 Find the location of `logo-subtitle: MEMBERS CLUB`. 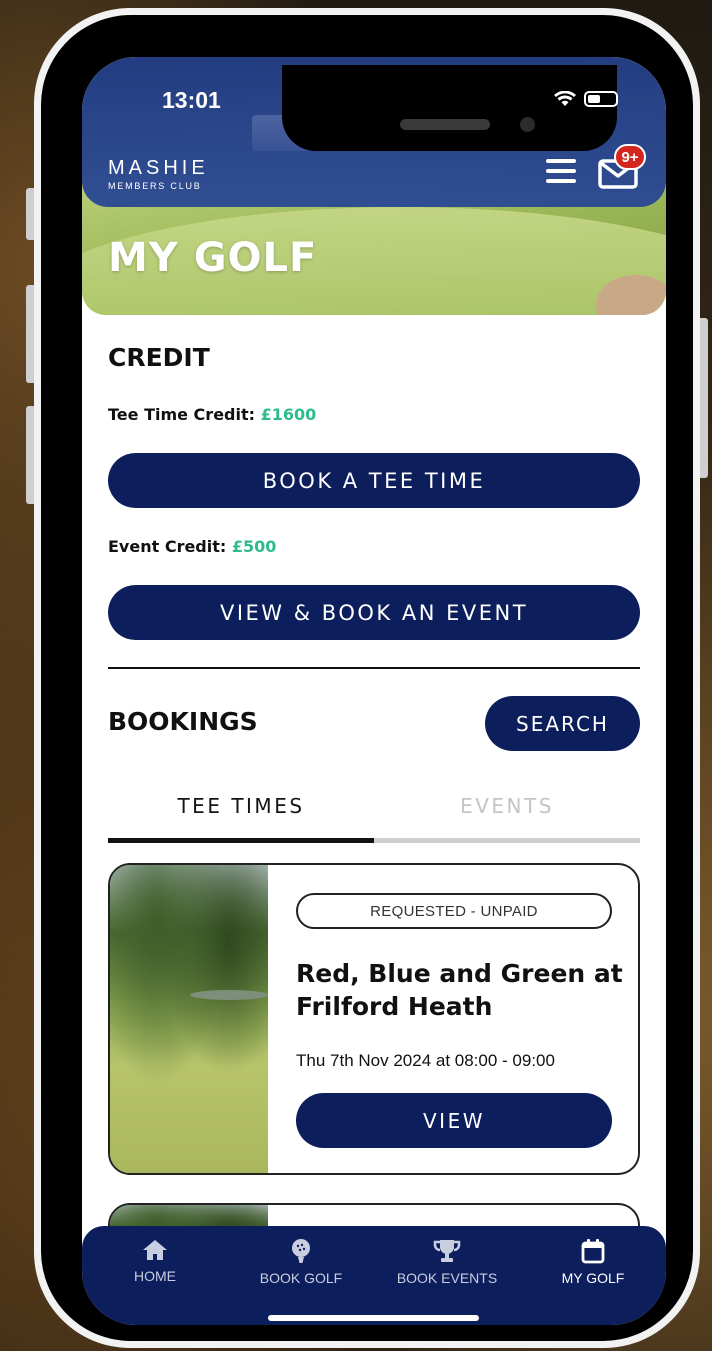

logo-subtitle: MEMBERS CLUB is located at coordinates (155, 186).